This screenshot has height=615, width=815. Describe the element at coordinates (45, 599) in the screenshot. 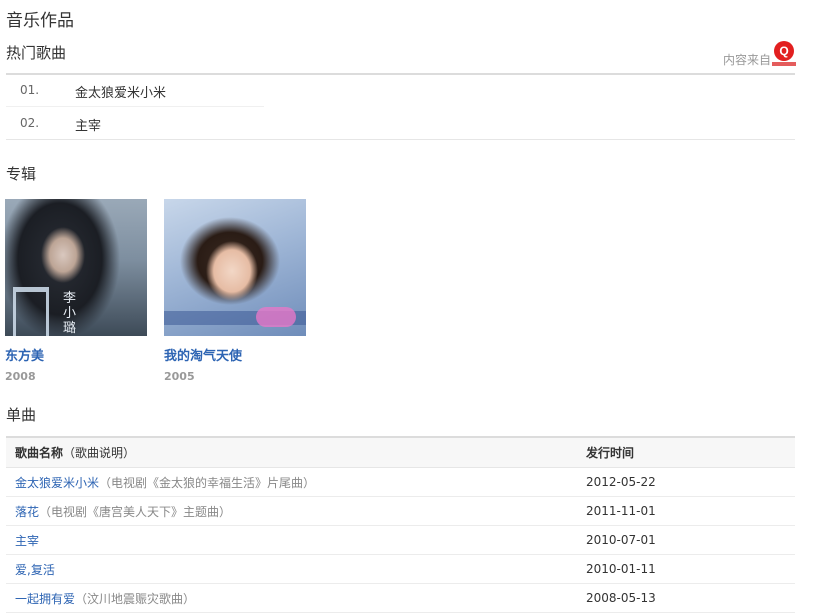

I see `single-name-link: 一起拥有爱` at that location.